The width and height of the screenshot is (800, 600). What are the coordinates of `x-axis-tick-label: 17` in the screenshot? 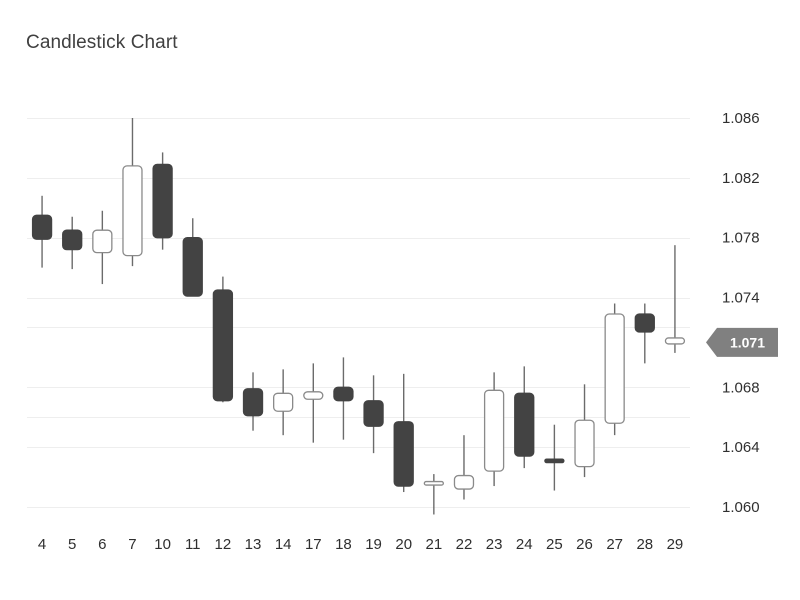 It's located at (313, 544).